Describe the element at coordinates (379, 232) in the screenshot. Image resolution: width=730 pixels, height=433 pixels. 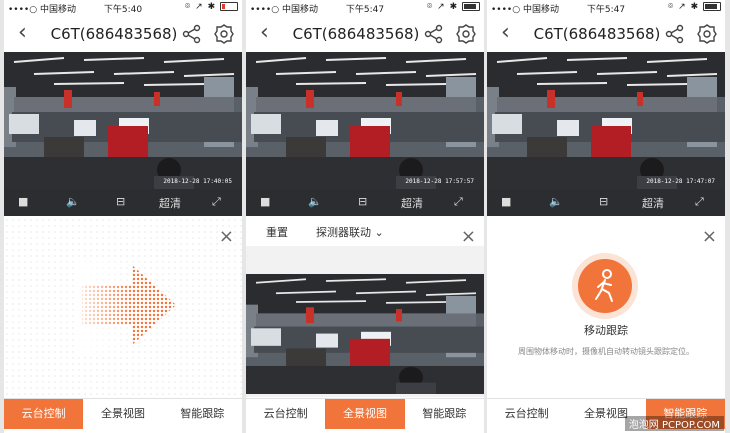
I see `chevron-down-icon: ⌄` at that location.